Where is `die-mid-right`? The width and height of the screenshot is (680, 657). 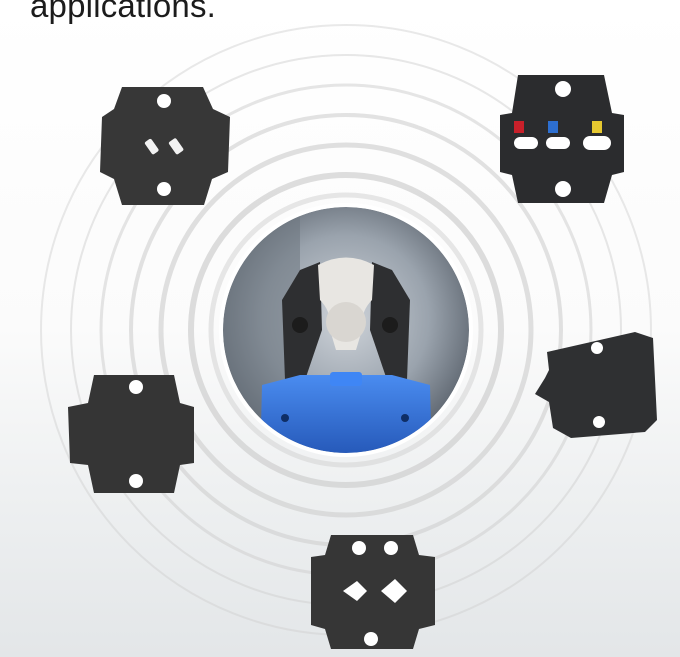 die-mid-right is located at coordinates (596, 385).